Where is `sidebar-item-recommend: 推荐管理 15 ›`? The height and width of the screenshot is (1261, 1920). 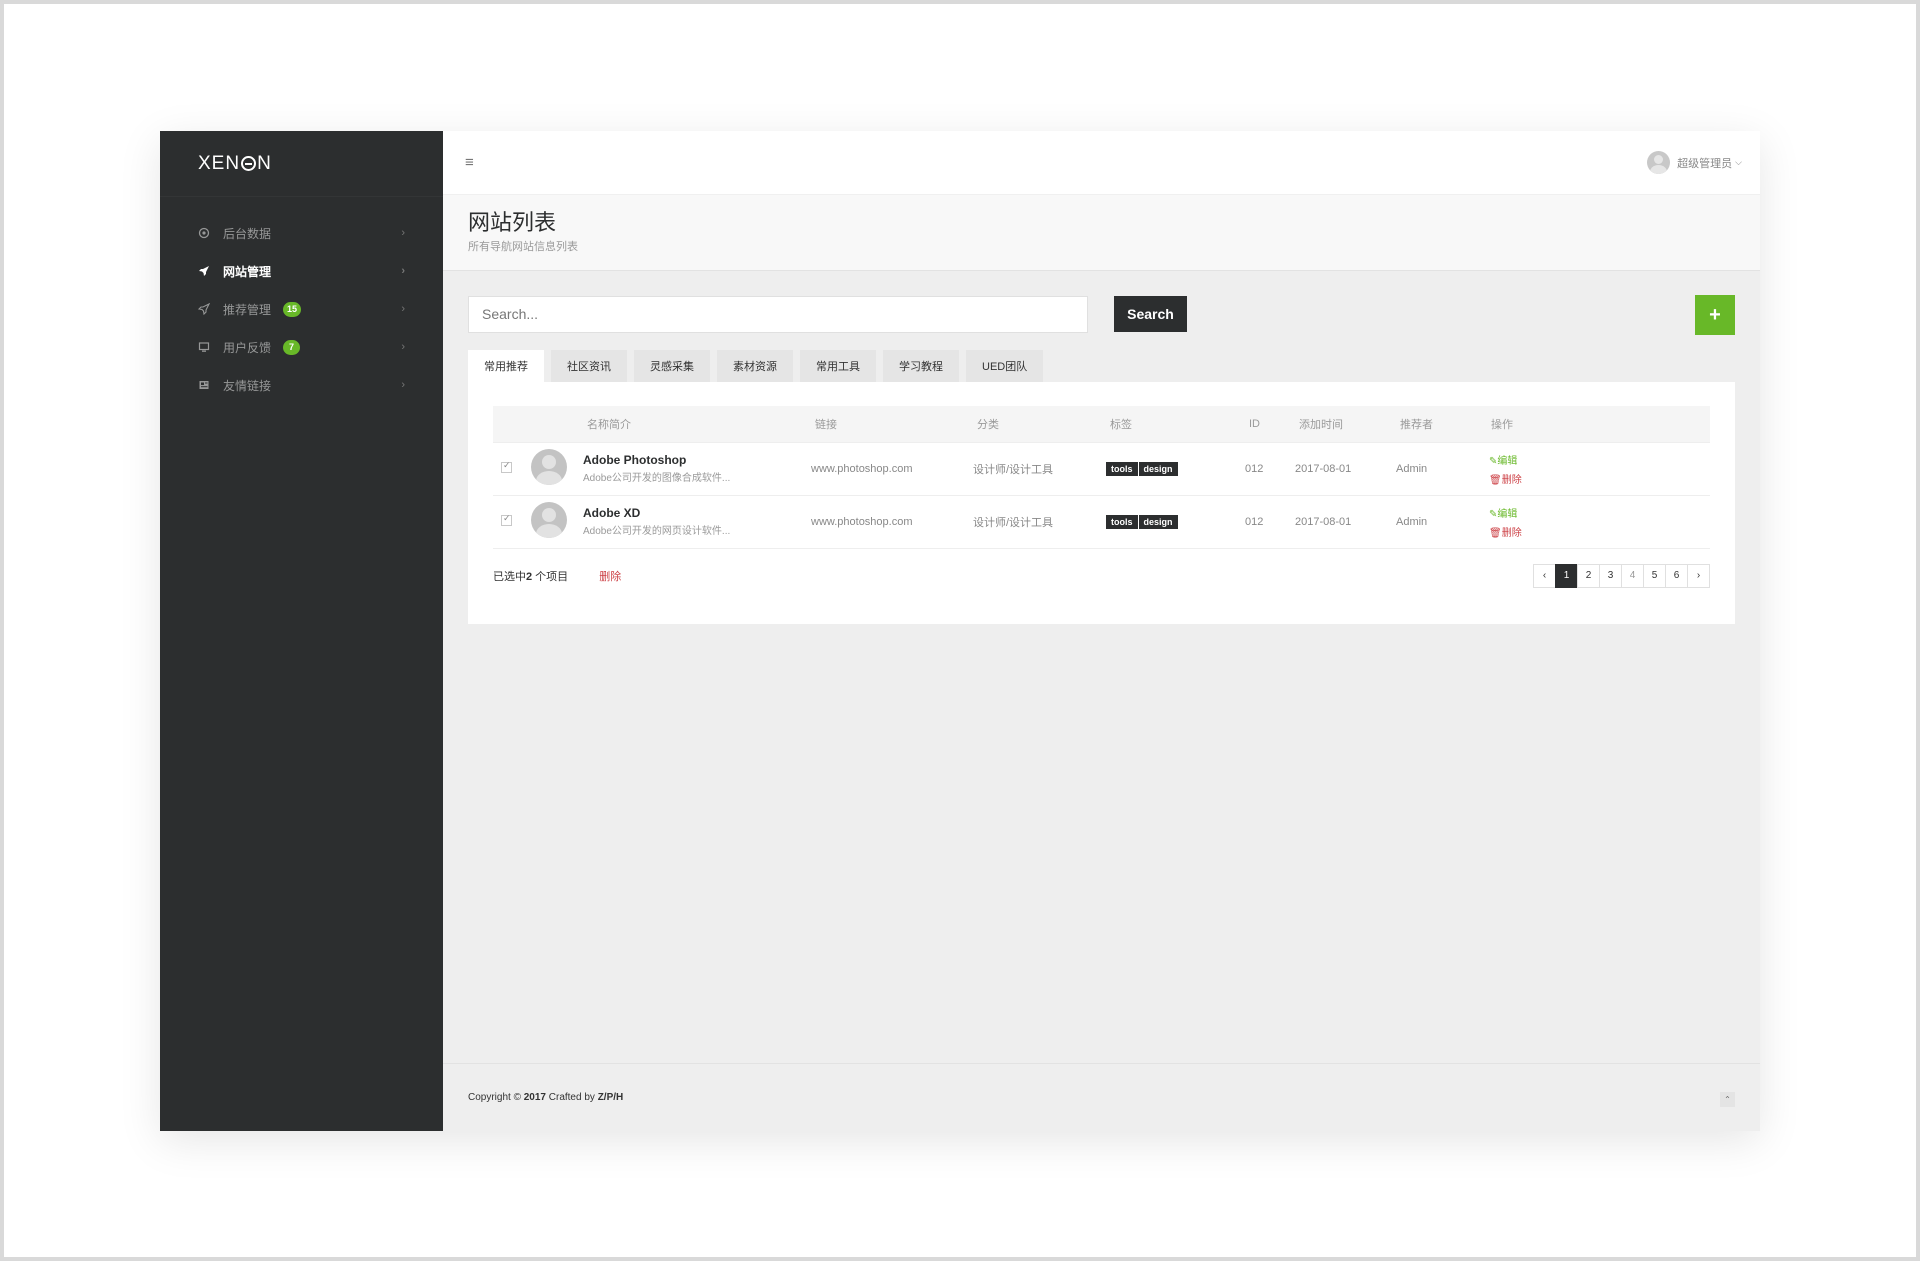
sidebar-item-recommend: 推荐管理 15 › is located at coordinates (301, 309).